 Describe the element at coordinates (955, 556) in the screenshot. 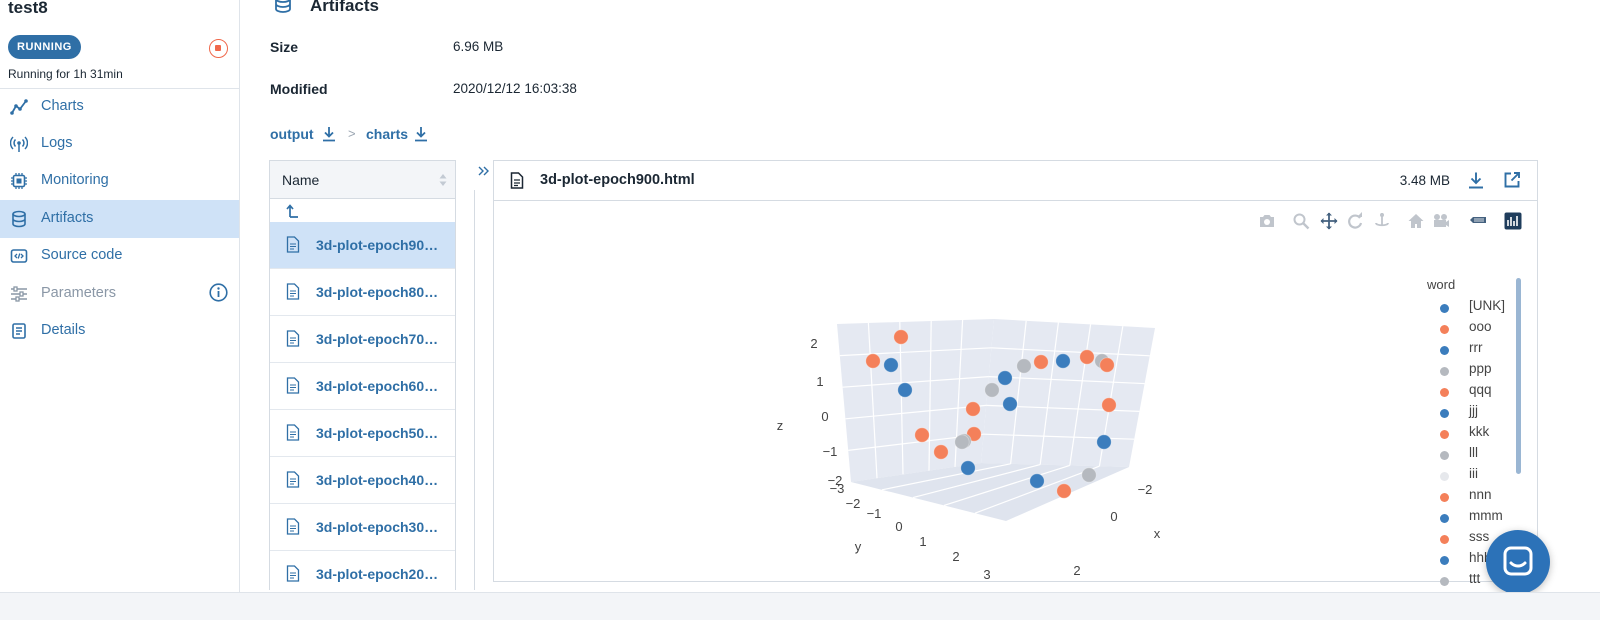

I see `y-tick-label: 2` at that location.